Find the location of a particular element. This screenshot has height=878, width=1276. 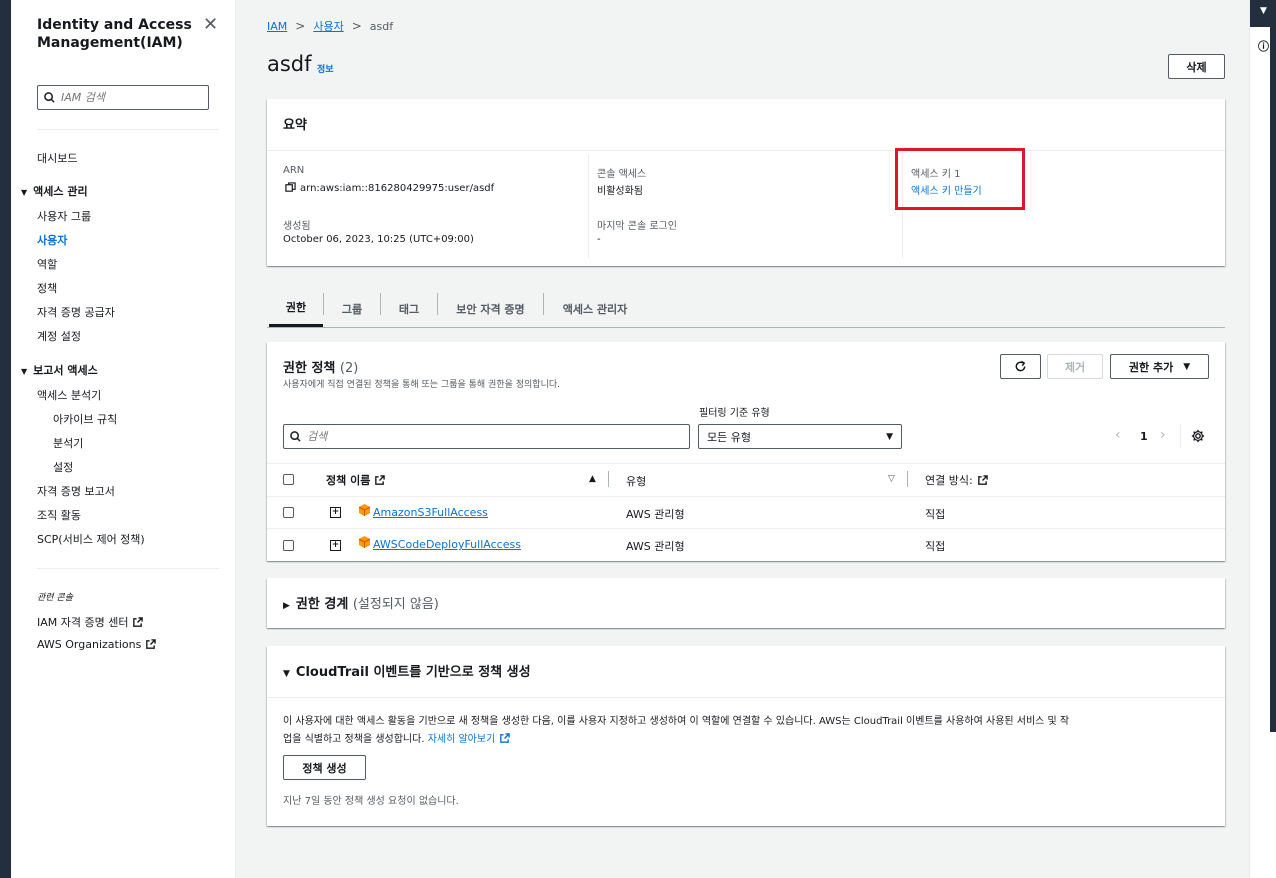

column-label: 정책 이름 is located at coordinates (348, 480).